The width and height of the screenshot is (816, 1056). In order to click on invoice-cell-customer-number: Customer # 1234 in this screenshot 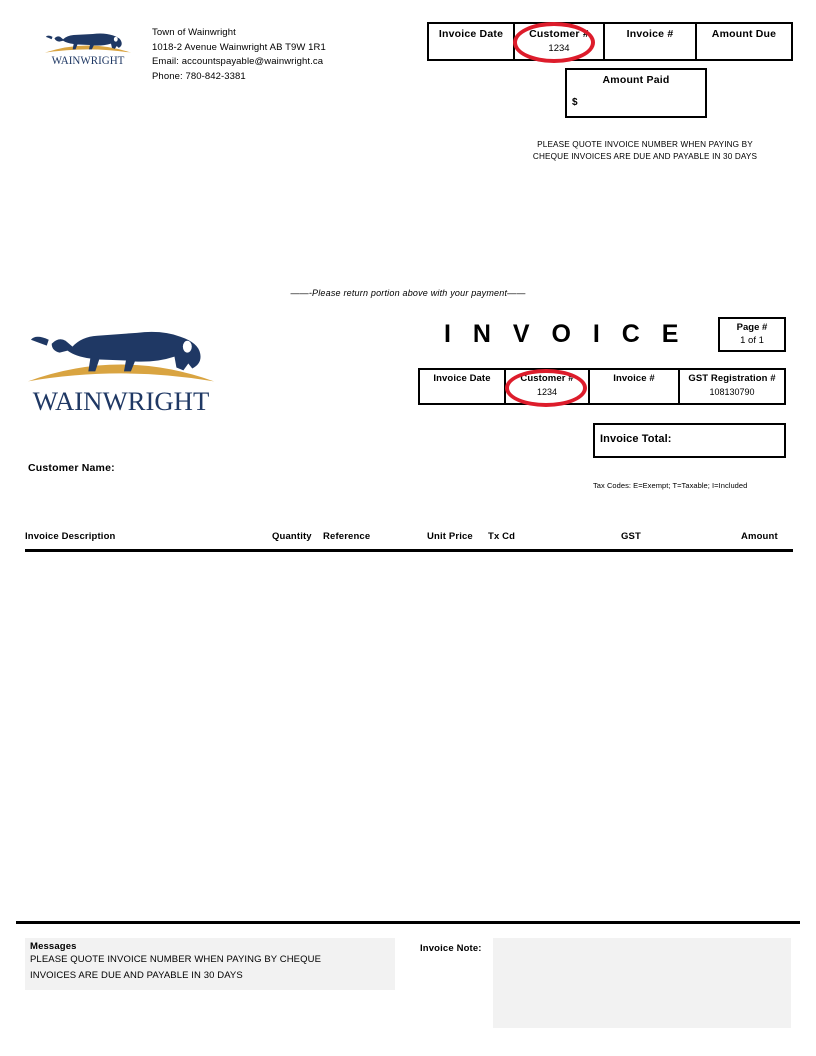, I will do `click(548, 386)`.